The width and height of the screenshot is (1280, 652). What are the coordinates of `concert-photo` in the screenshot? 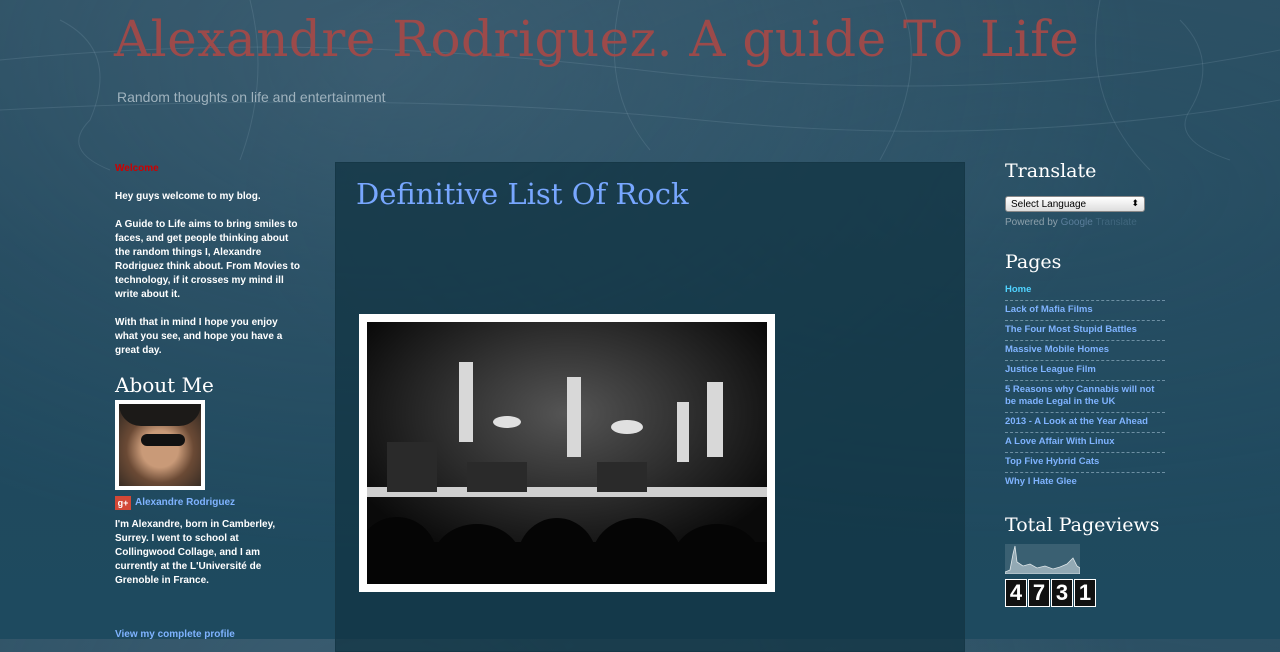 It's located at (567, 453).